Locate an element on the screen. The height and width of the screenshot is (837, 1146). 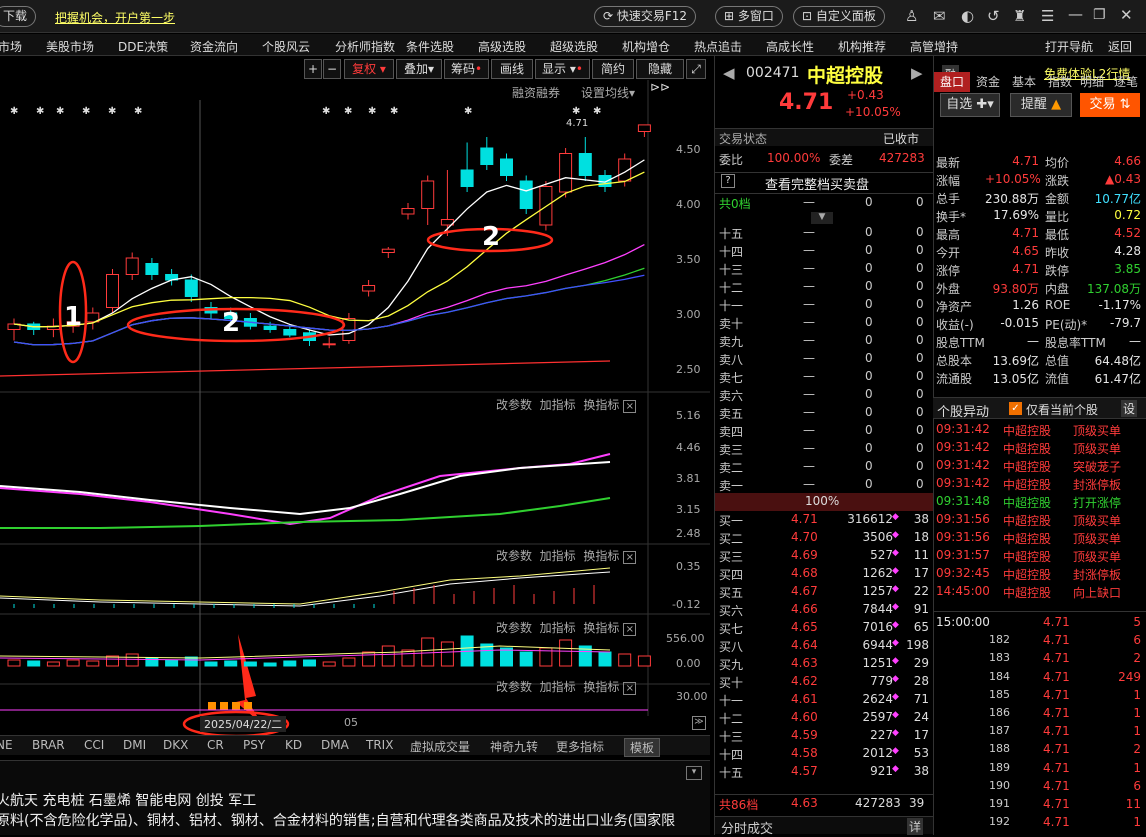
tab-zhishu: 指数 is located at coordinates (1060, 82).